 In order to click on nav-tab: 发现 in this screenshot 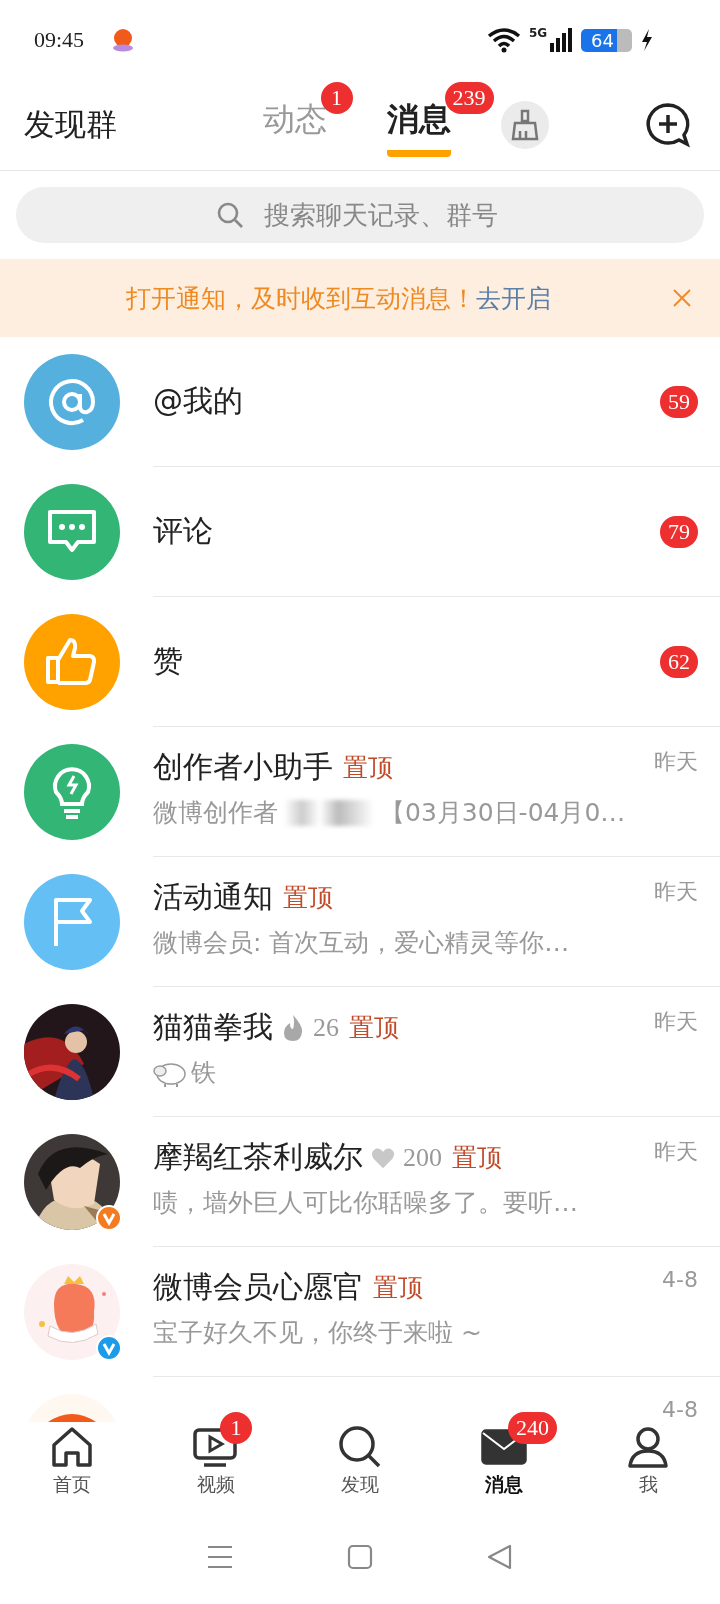, I will do `click(360, 1461)`.